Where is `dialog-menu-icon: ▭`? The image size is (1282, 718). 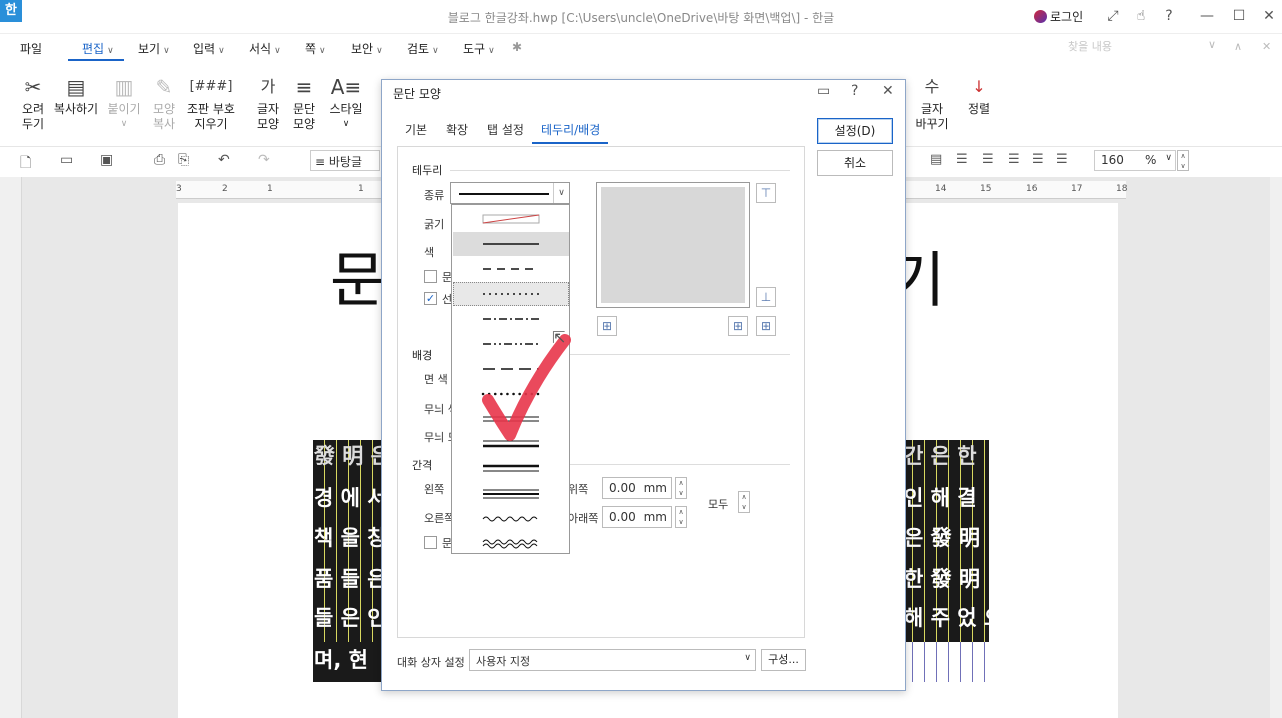
dialog-menu-icon: ▭ is located at coordinates (823, 91).